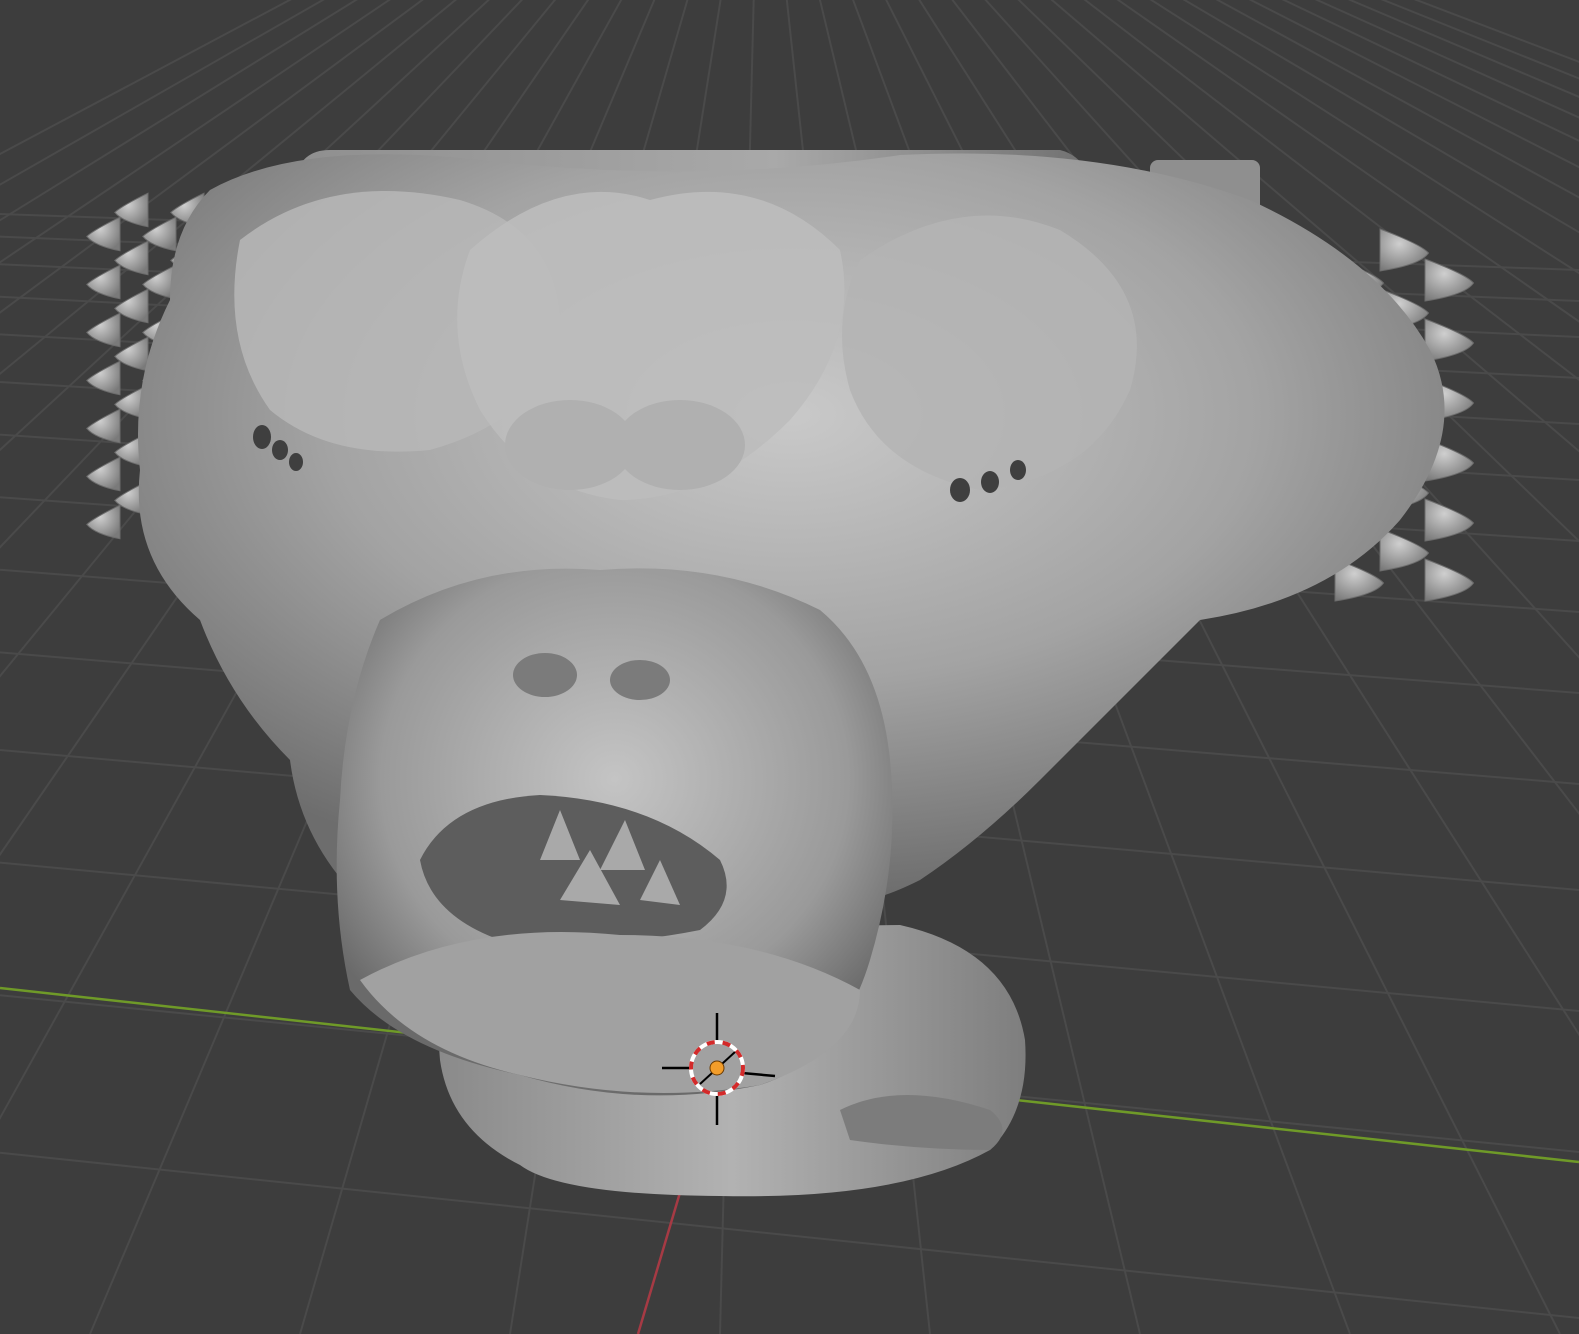 The height and width of the screenshot is (1334, 1579). What do you see at coordinates (680, 445) in the screenshot?
I see `brow-lobe-right` at bounding box center [680, 445].